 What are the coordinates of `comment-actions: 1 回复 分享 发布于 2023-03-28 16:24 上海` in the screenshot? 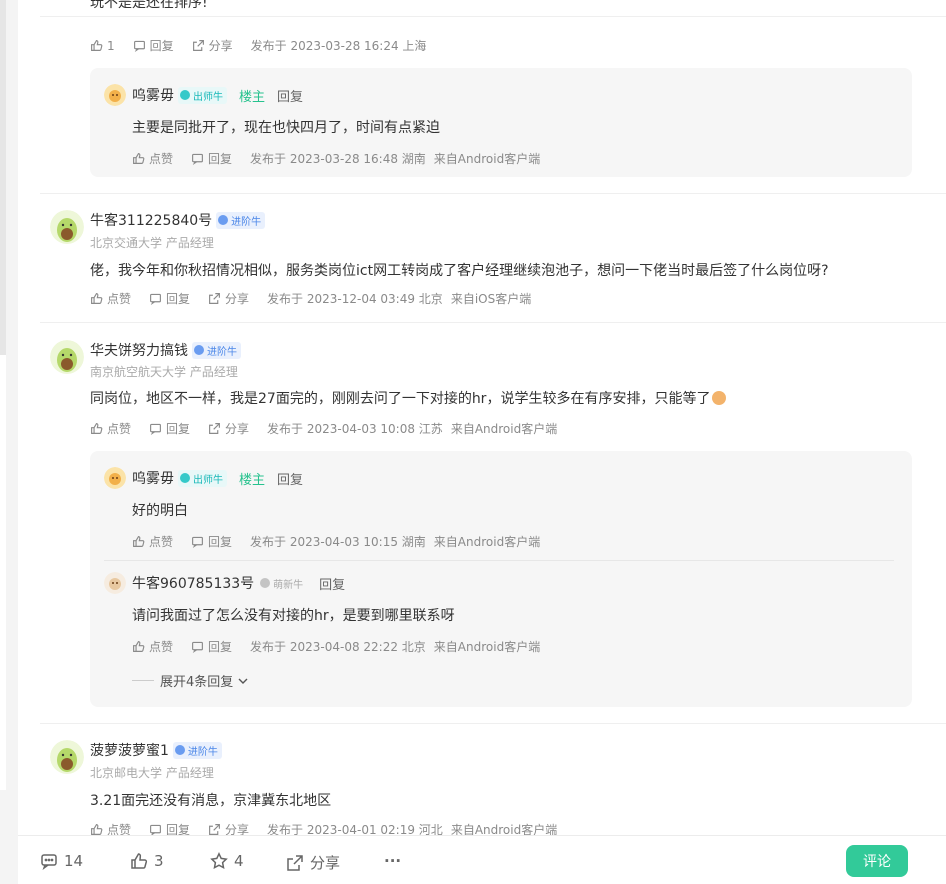 It's located at (262, 45).